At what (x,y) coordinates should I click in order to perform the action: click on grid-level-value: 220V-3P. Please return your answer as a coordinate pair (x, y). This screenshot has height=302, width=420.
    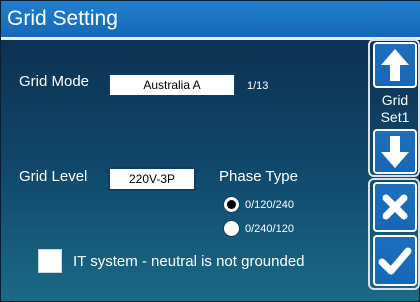
    Looking at the image, I should click on (152, 179).